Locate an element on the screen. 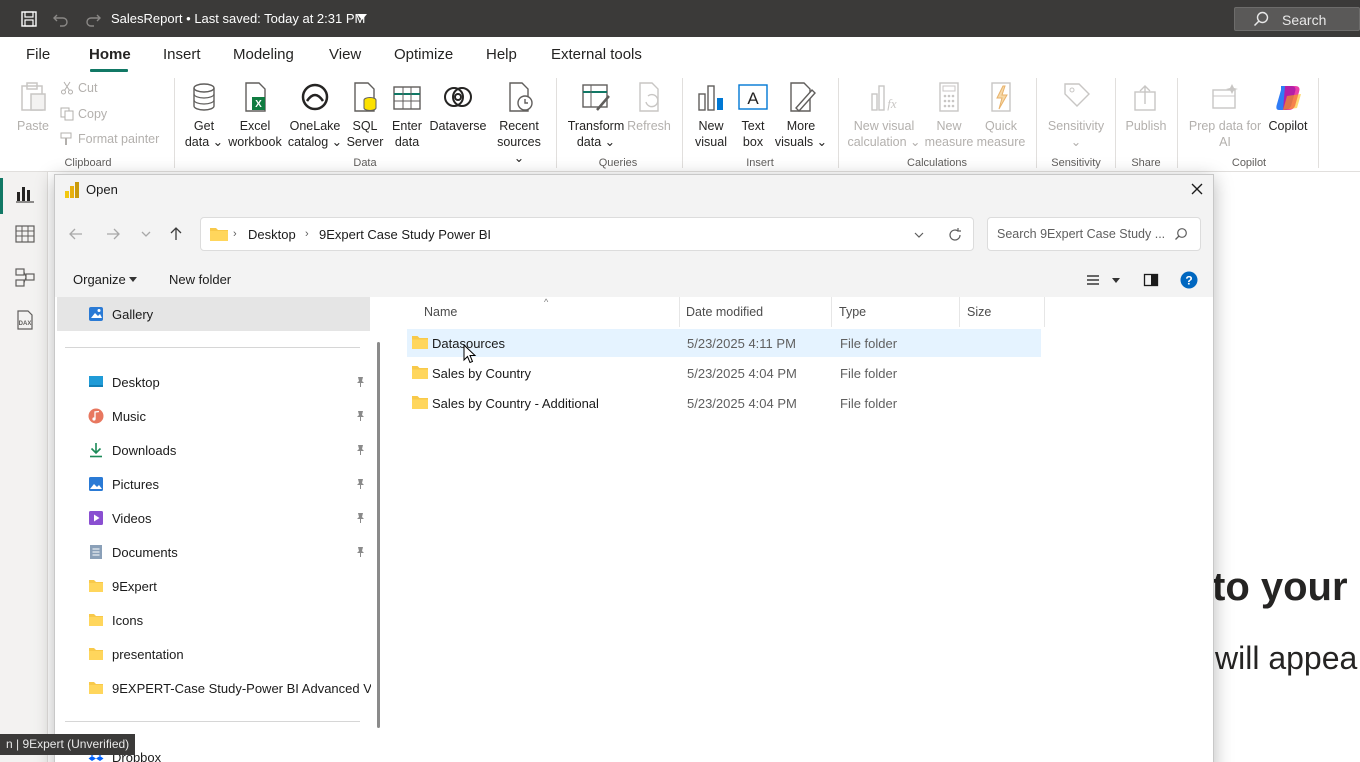 The height and width of the screenshot is (762, 1360). forward-arrow-icon is located at coordinates (113, 234).